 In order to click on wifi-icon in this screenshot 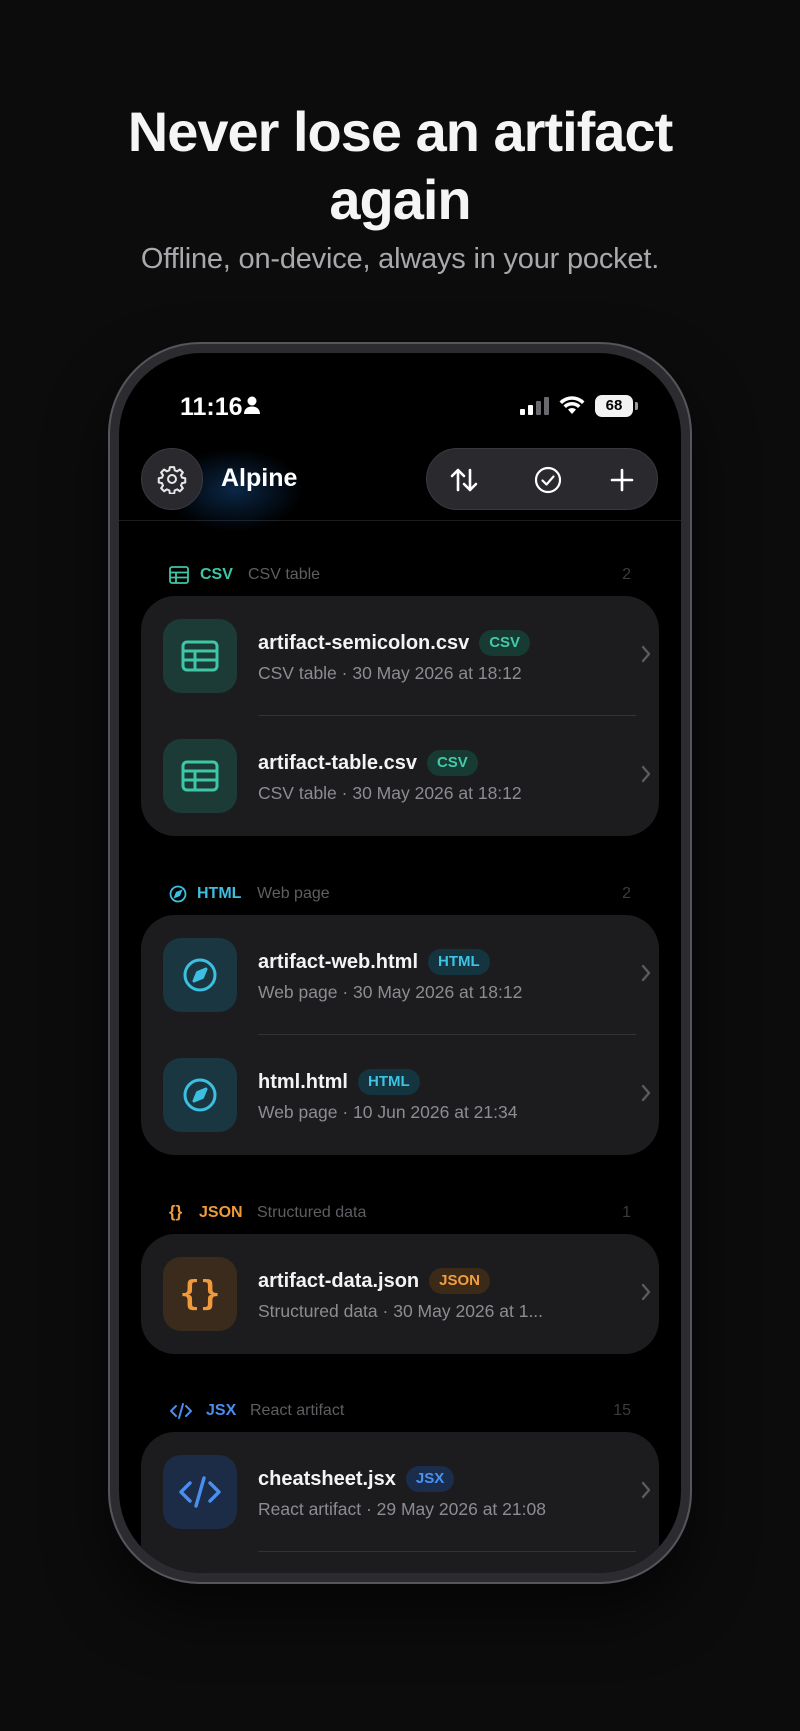, I will do `click(572, 405)`.